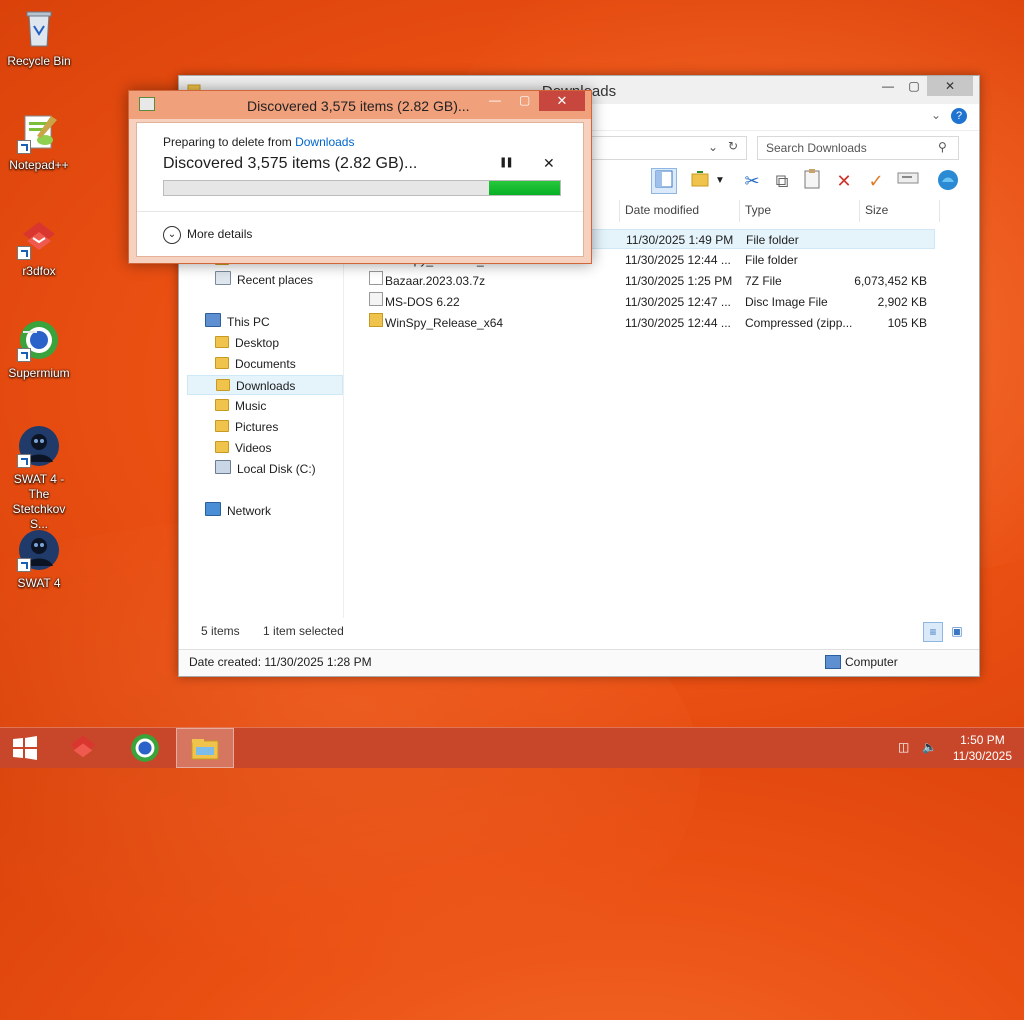  What do you see at coordinates (782, 181) in the screenshot?
I see `copy-icon: ⧉` at bounding box center [782, 181].